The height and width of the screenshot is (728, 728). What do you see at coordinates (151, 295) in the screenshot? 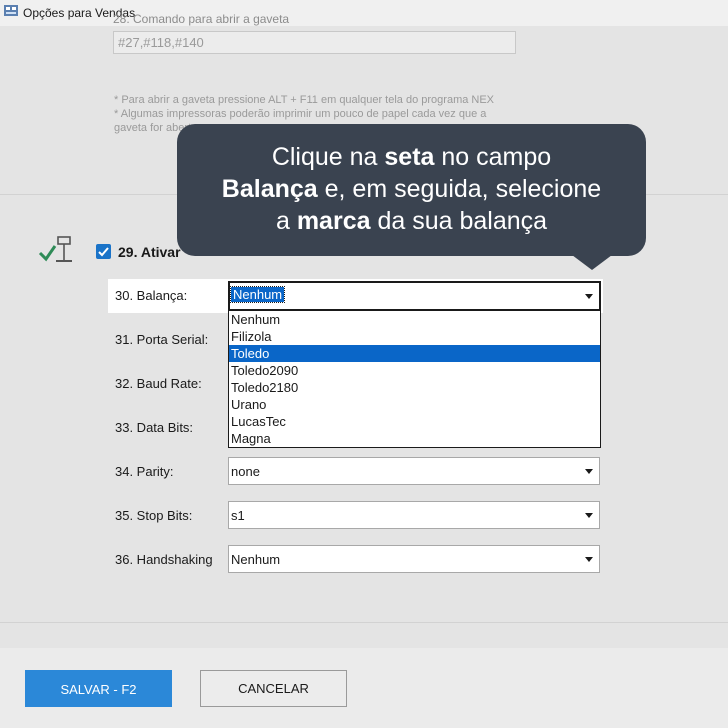
I see `balanca-label: 30. Balança:` at bounding box center [151, 295].